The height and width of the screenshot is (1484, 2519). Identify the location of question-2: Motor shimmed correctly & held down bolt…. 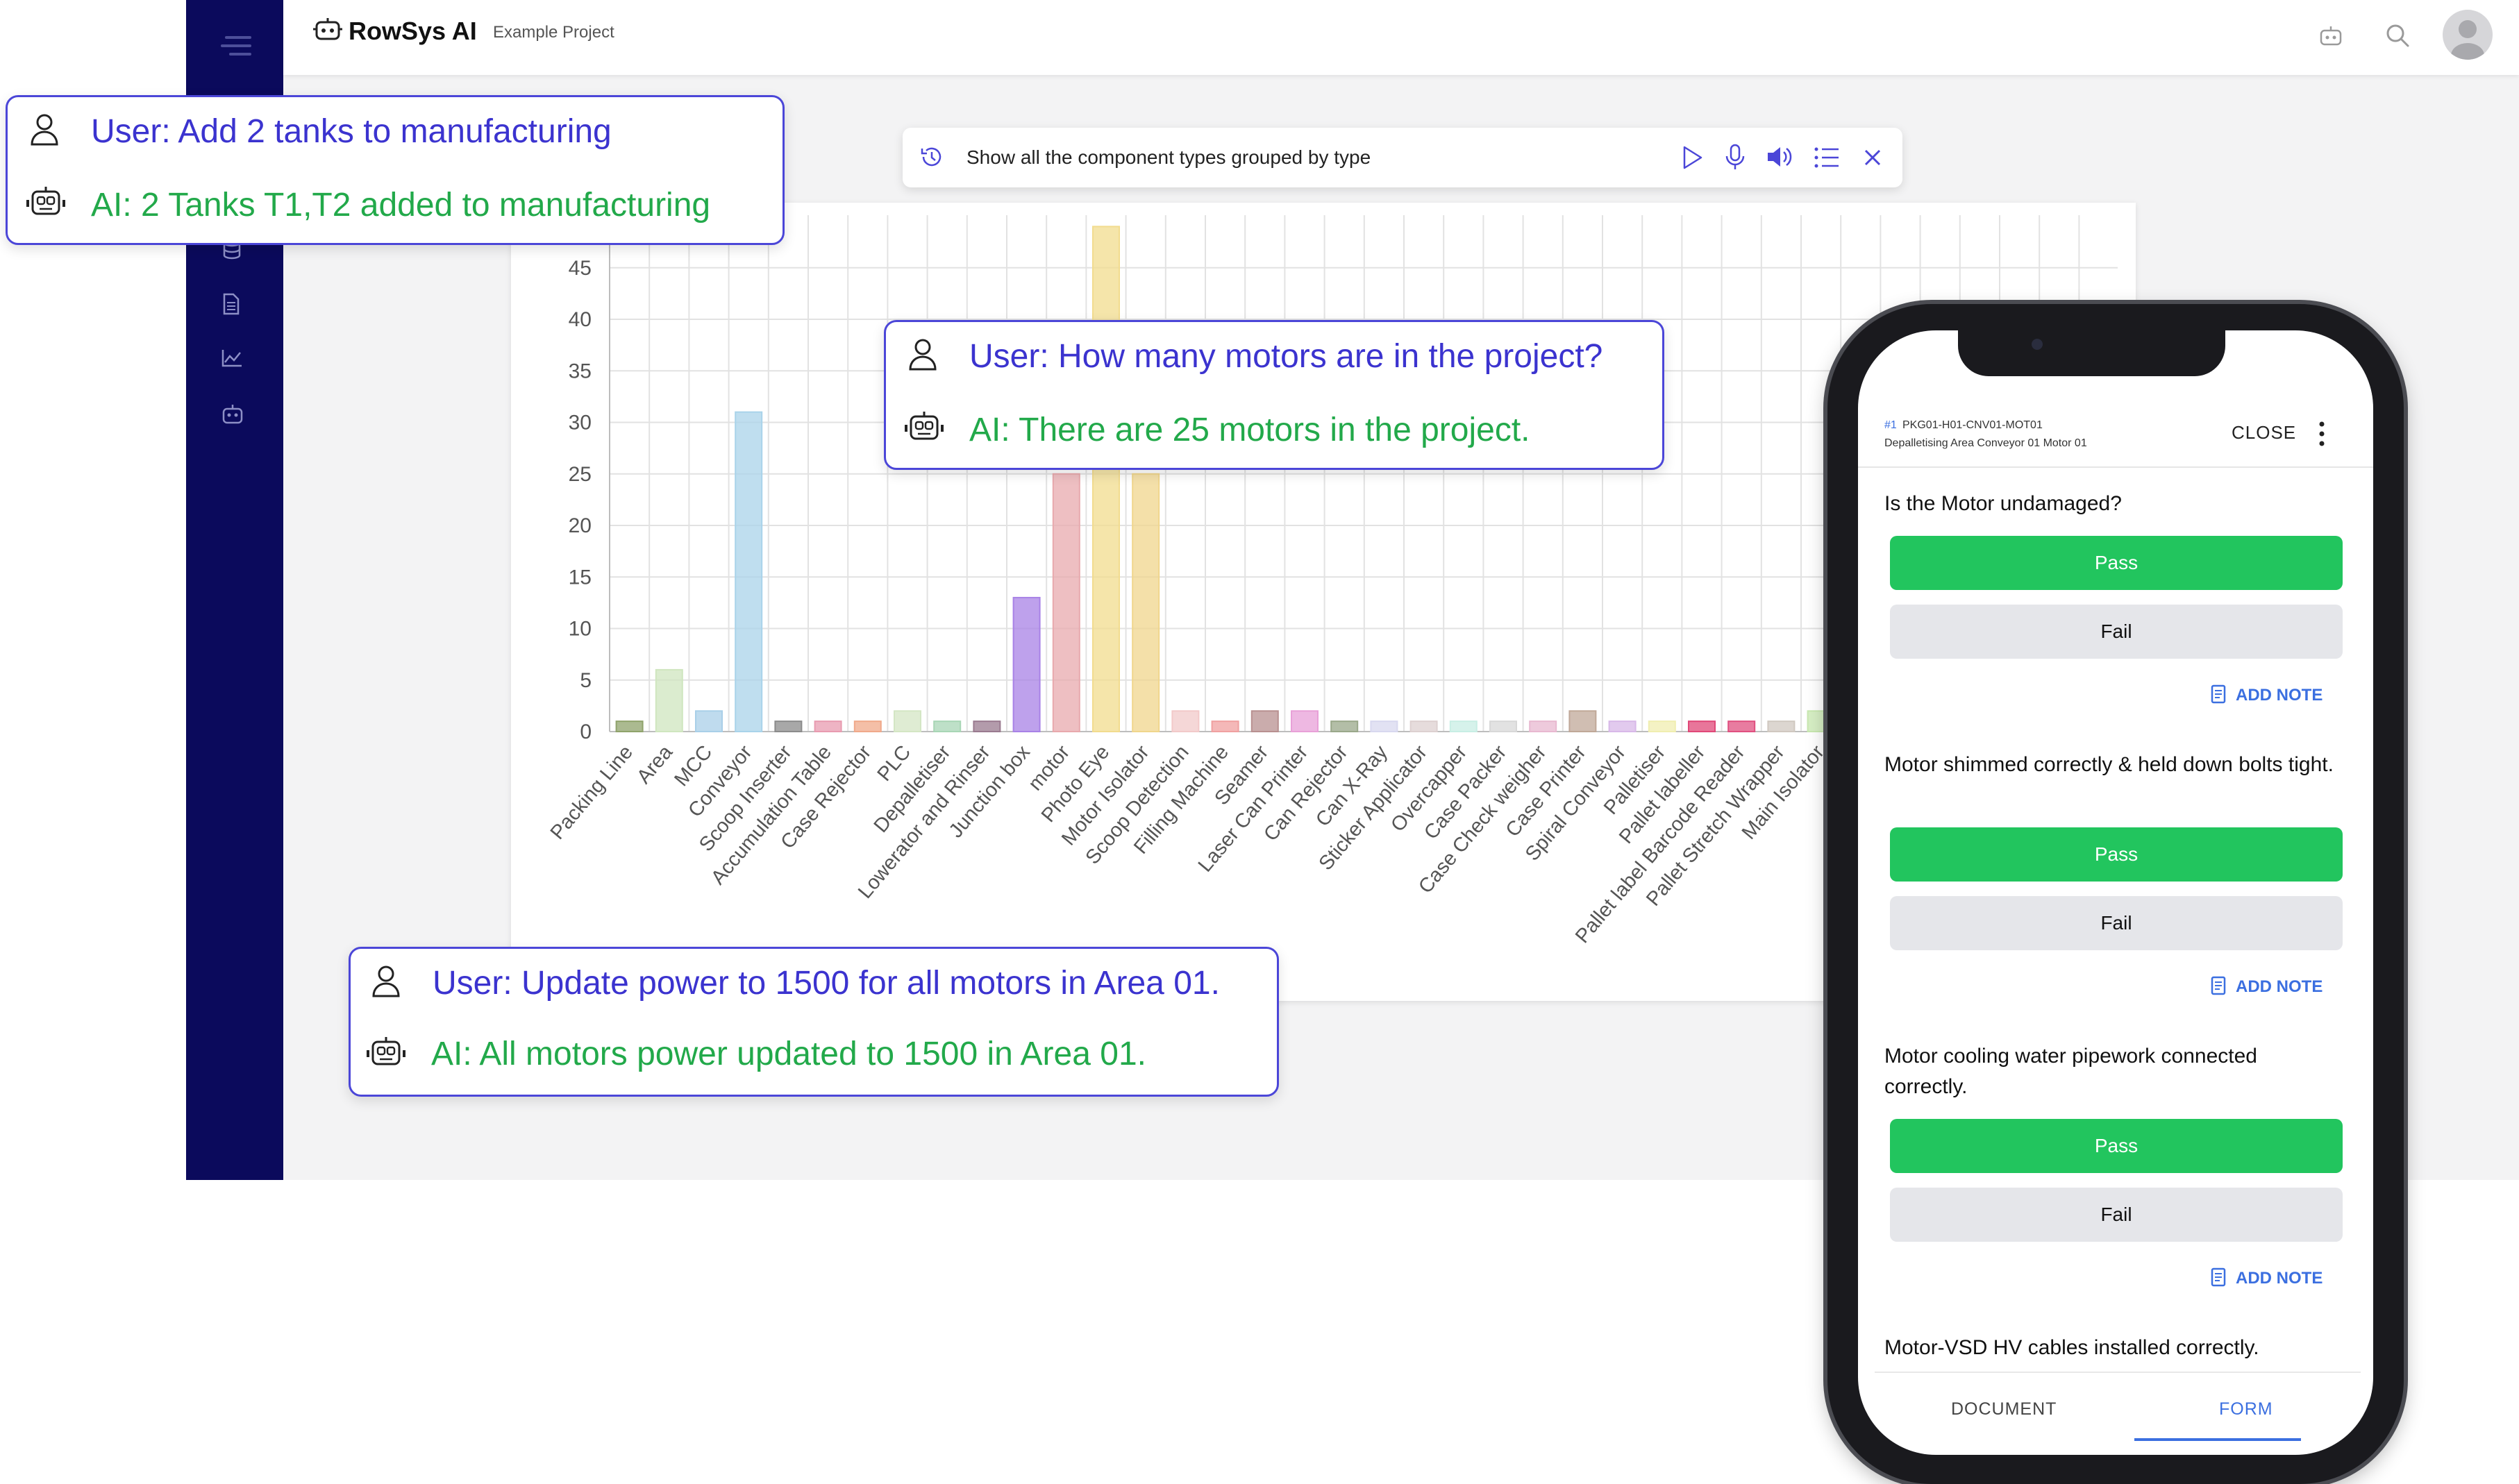
(2109, 764).